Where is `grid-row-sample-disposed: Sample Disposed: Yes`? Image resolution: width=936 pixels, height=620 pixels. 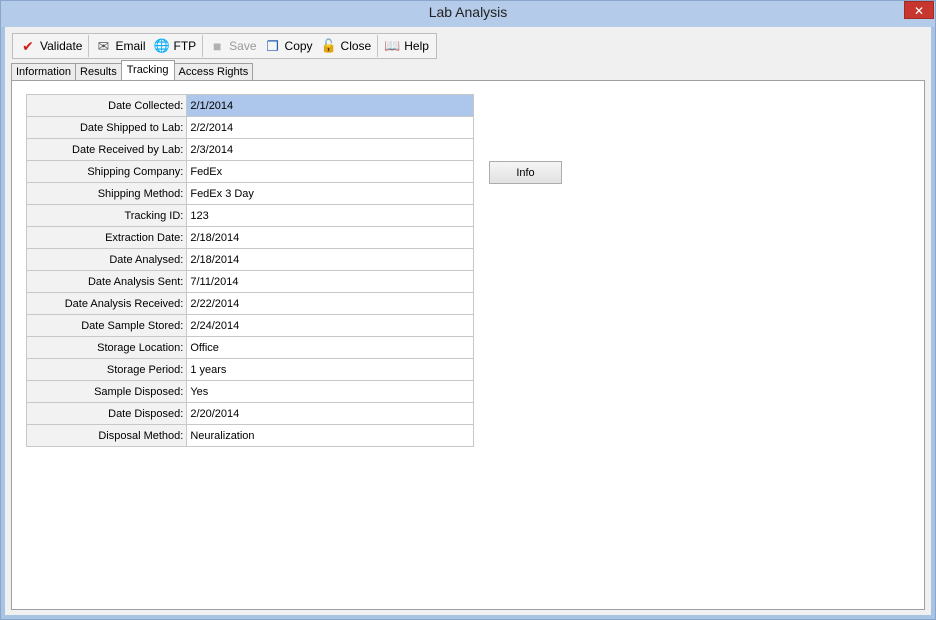
grid-row-sample-disposed: Sample Disposed: Yes is located at coordinates (249, 391).